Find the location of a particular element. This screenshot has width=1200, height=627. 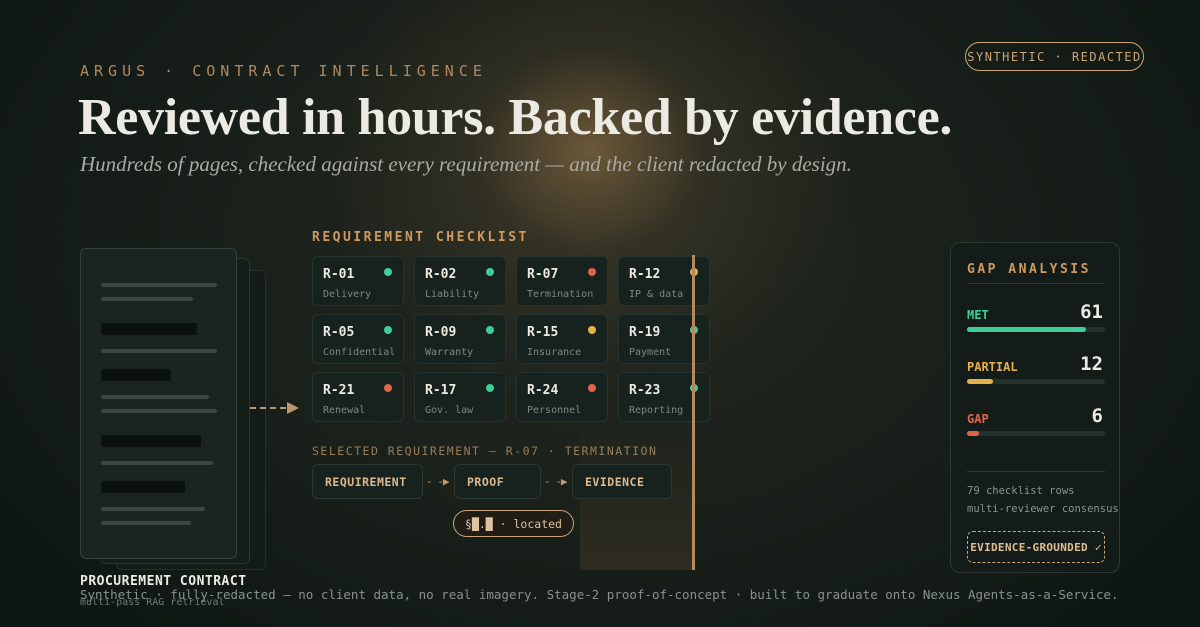

progress-bar-met is located at coordinates (1036, 329).